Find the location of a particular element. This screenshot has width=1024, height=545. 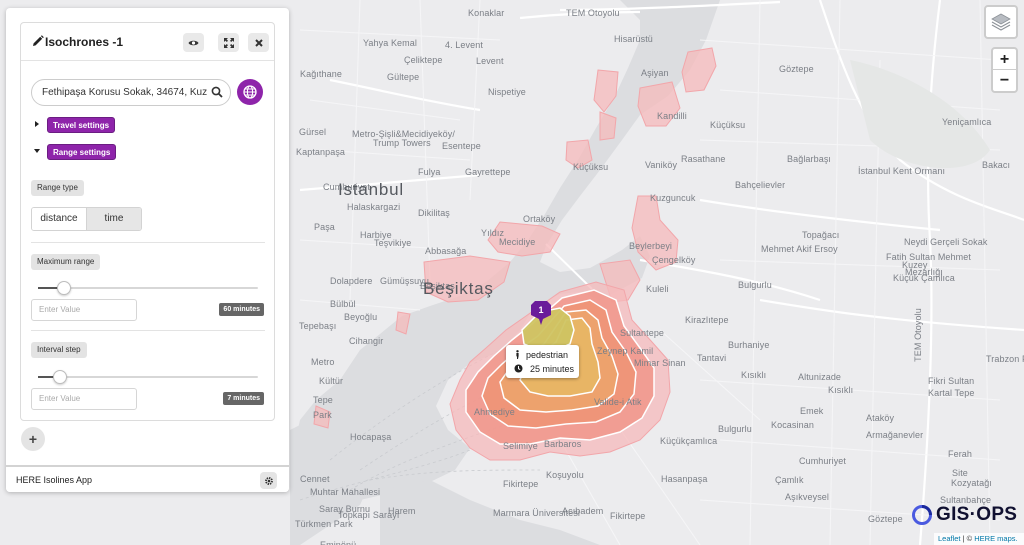

map-place-label: Bahçelievler is located at coordinates (760, 185).